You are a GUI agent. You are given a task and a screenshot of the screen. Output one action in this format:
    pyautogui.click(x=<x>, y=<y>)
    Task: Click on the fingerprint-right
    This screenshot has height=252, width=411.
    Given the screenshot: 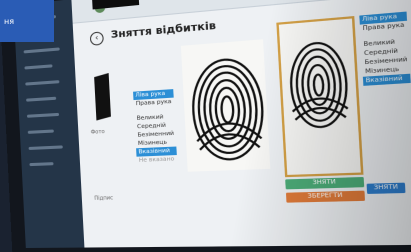 What is the action you would take?
    pyautogui.click(x=320, y=97)
    